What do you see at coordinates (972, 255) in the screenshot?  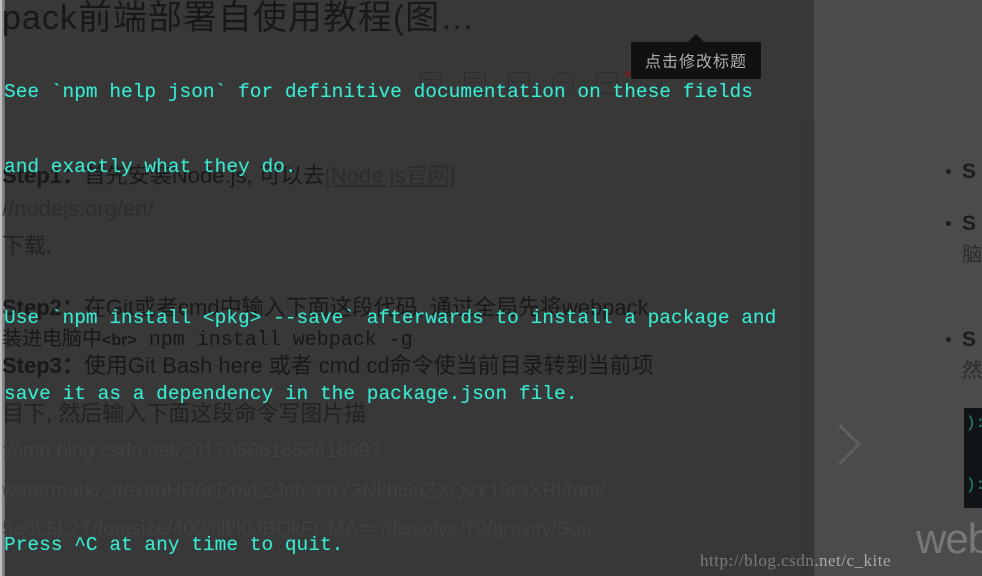 I see `outline-item-sub: 脑` at bounding box center [972, 255].